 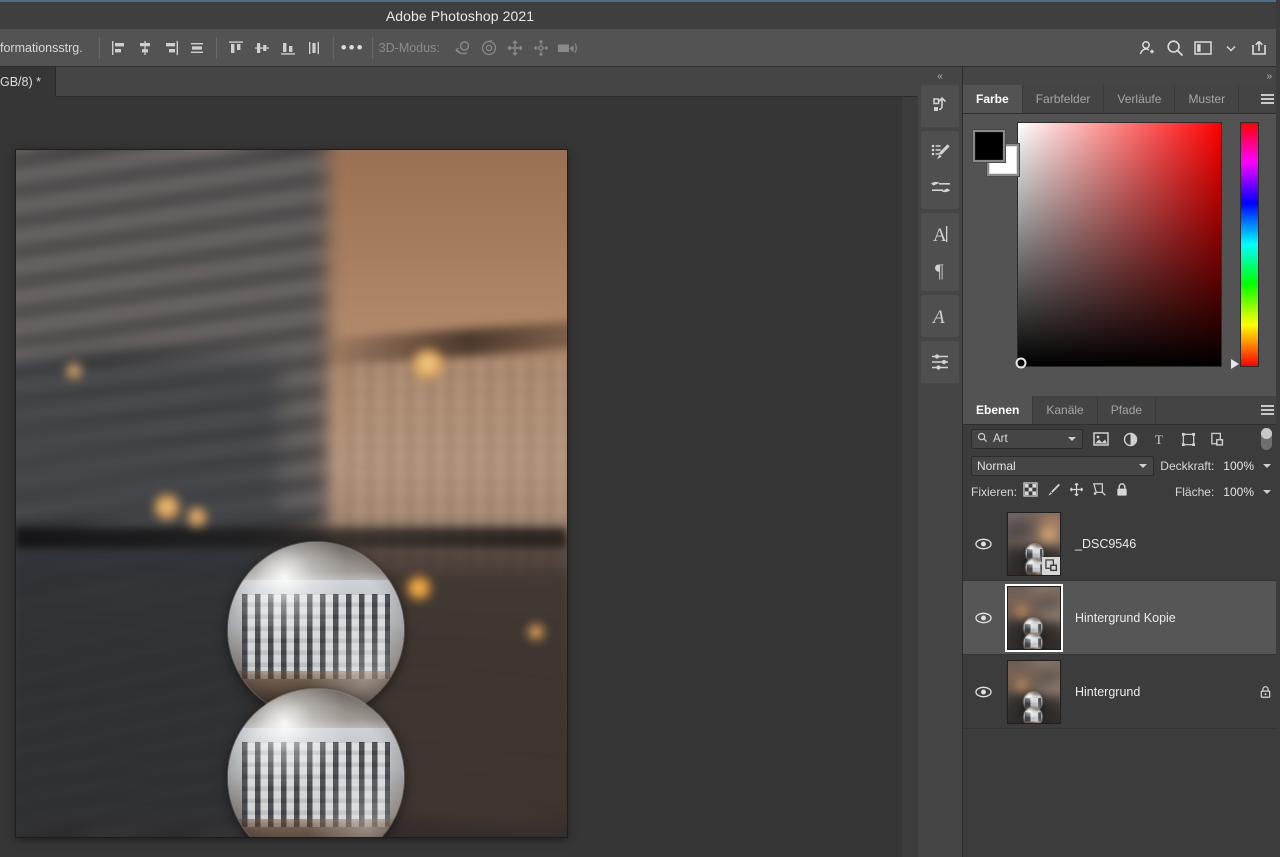 I want to click on pan-3d-icon, so click(x=515, y=48).